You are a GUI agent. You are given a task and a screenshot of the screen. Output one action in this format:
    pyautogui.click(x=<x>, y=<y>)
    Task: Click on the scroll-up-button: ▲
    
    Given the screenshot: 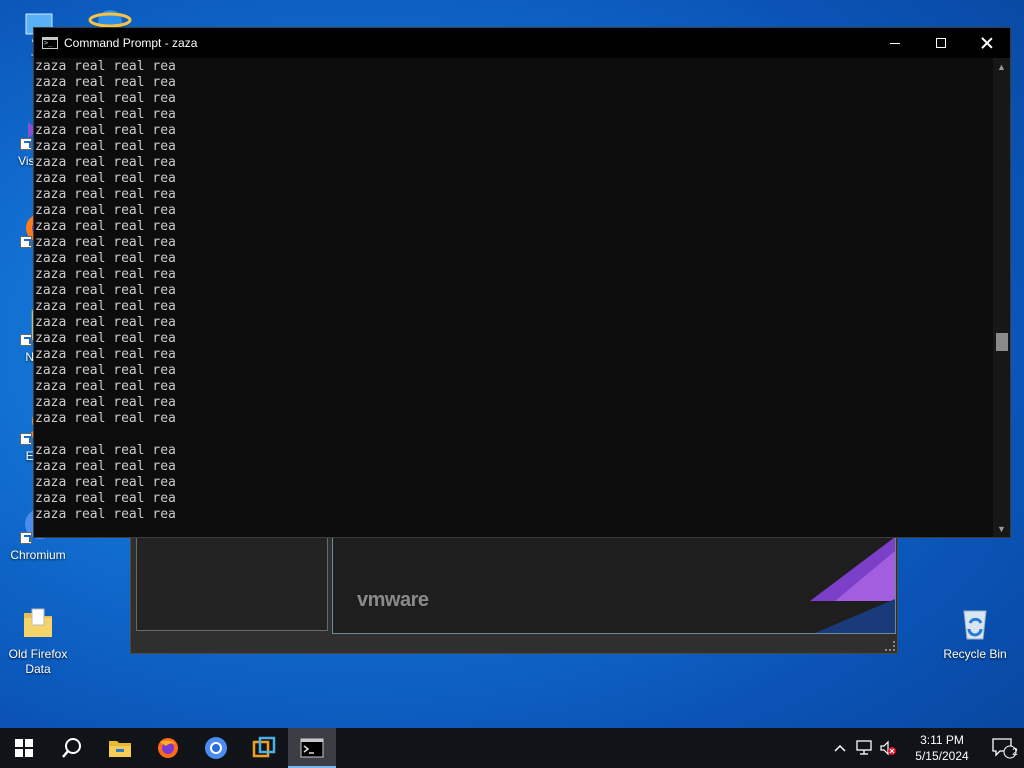 What is the action you would take?
    pyautogui.click(x=1001, y=66)
    